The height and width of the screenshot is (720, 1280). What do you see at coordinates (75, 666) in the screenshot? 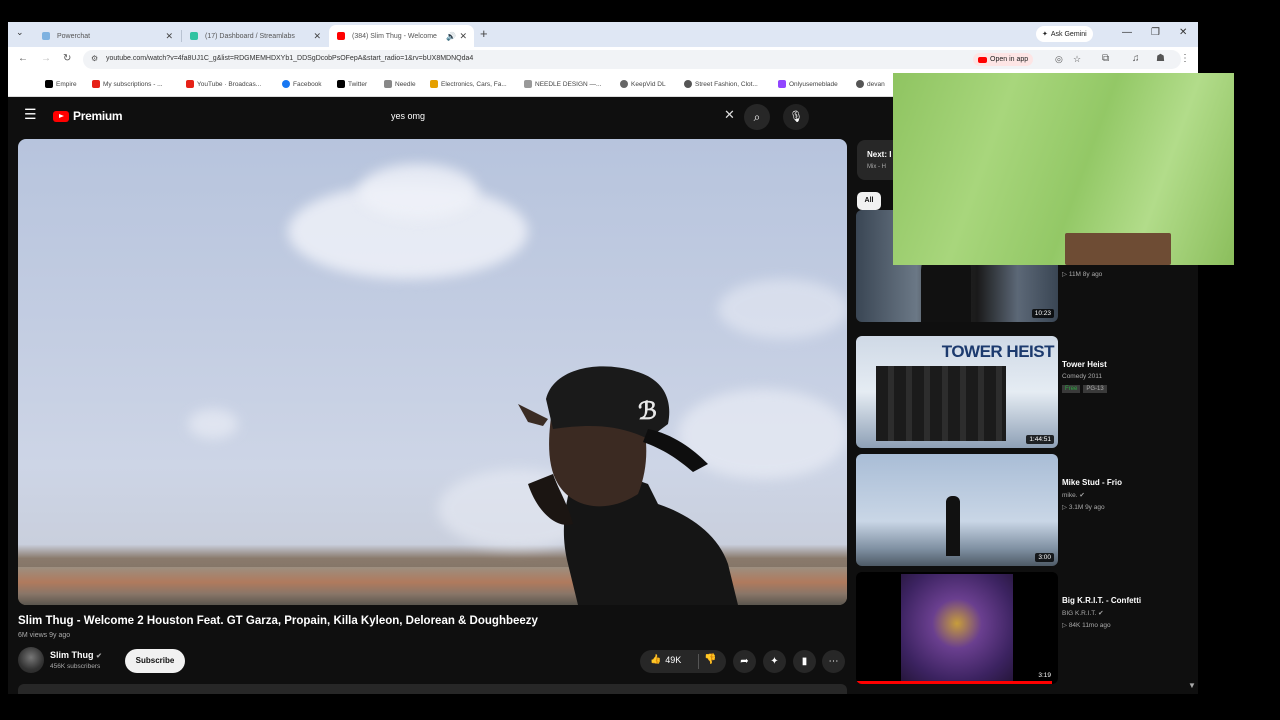
I see `subscriber-count: 456K subscribers` at bounding box center [75, 666].